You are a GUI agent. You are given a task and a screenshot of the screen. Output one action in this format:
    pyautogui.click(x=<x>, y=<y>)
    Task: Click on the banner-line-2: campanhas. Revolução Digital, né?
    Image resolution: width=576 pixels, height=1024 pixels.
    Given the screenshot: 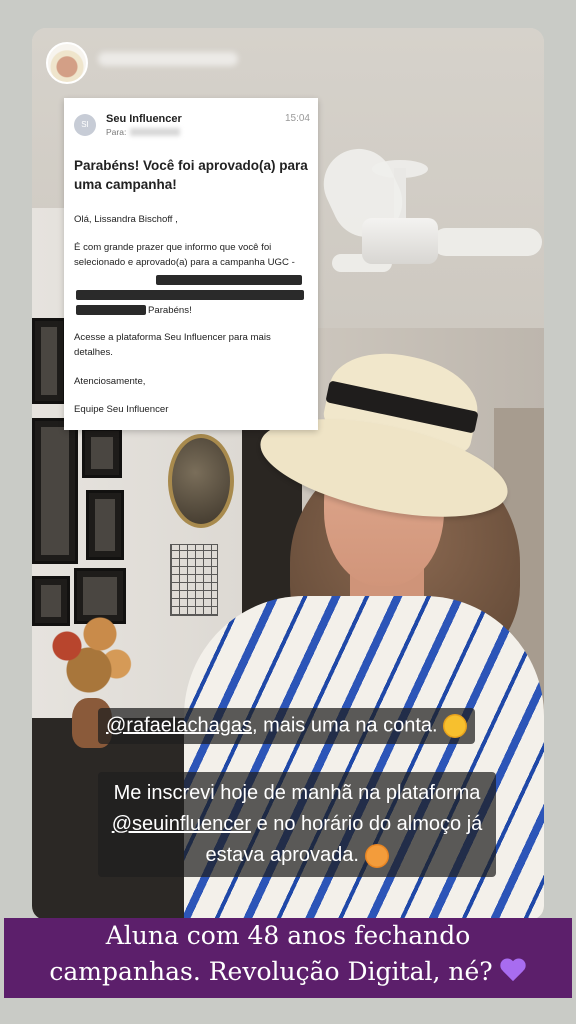 What is the action you would take?
    pyautogui.click(x=271, y=971)
    